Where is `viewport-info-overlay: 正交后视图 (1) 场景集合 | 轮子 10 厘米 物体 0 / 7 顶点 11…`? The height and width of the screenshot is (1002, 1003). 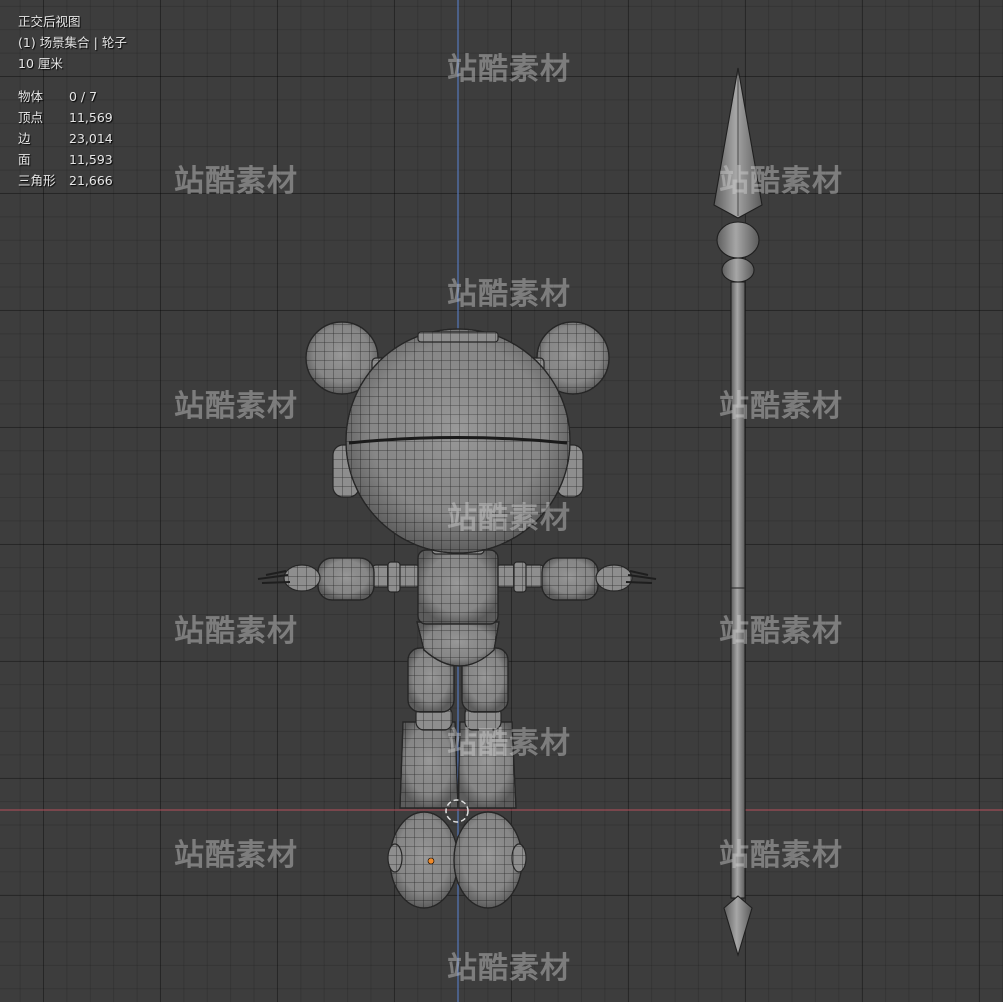
viewport-info-overlay: 正交后视图 (1) 场景集合 | 轮子 10 厘米 物体 0 / 7 顶点 11… is located at coordinates (72, 101).